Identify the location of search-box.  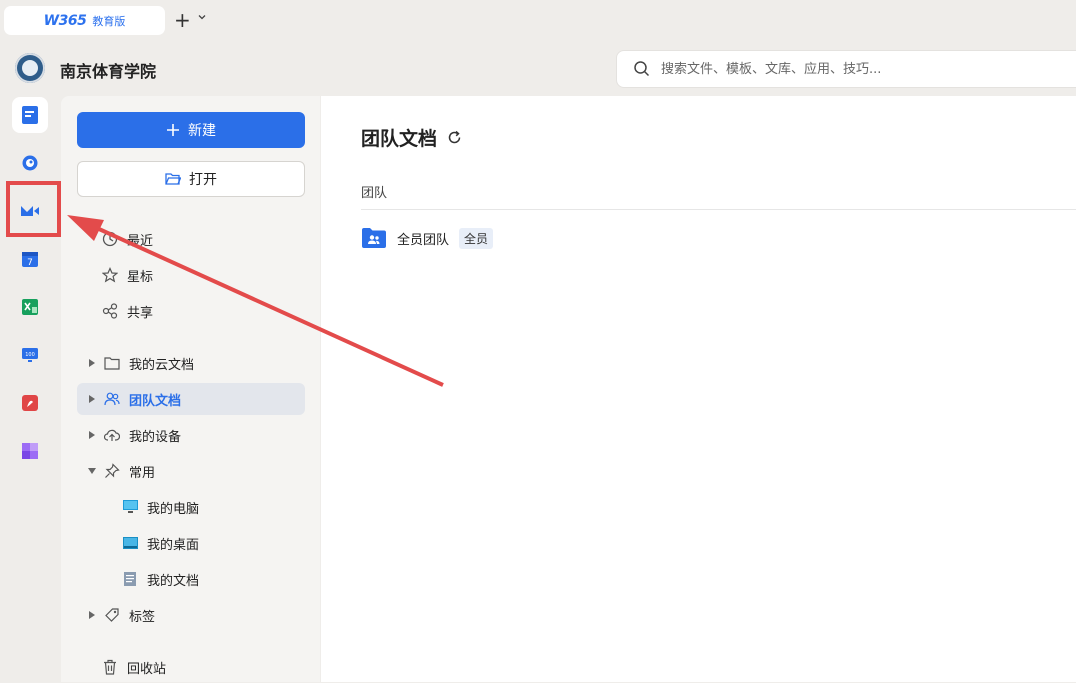
(846, 69).